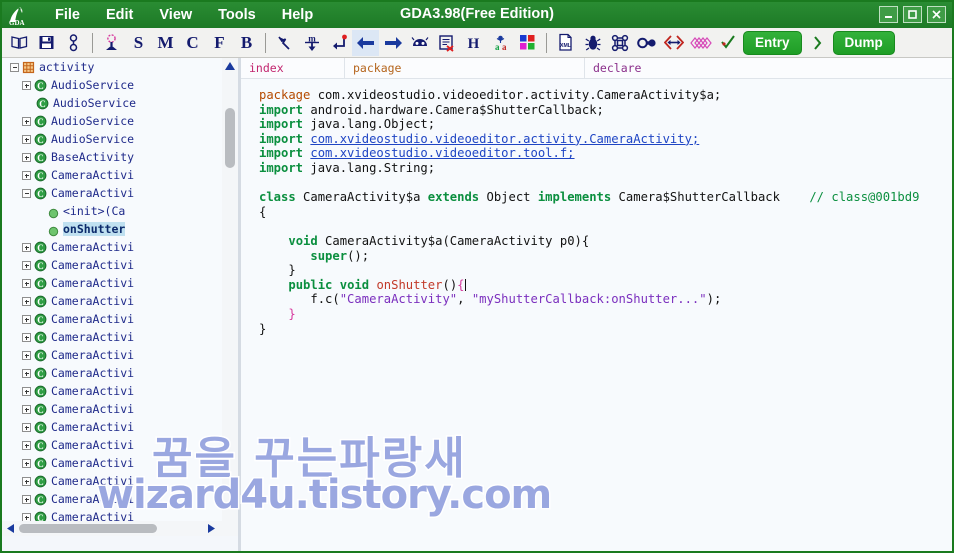 Image resolution: width=954 pixels, height=553 pixels. I want to click on delete-note-icon, so click(446, 43).